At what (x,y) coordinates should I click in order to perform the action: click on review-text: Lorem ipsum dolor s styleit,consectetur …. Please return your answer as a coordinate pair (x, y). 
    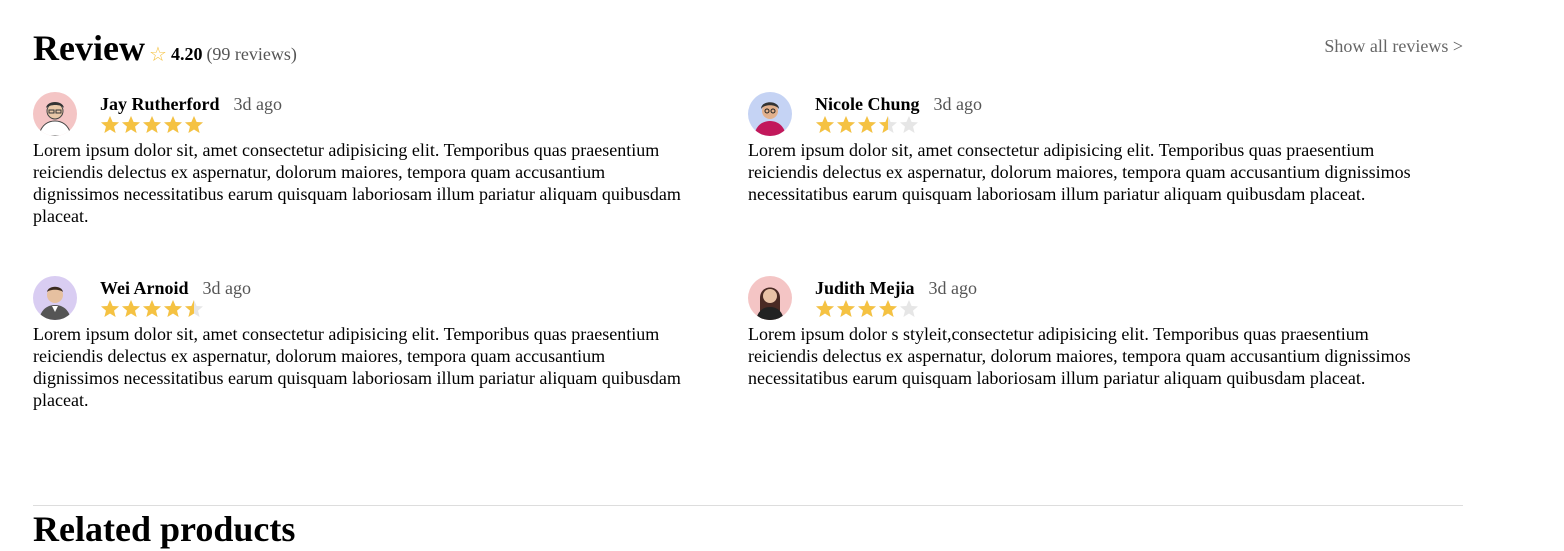
    Looking at the image, I should click on (1079, 356).